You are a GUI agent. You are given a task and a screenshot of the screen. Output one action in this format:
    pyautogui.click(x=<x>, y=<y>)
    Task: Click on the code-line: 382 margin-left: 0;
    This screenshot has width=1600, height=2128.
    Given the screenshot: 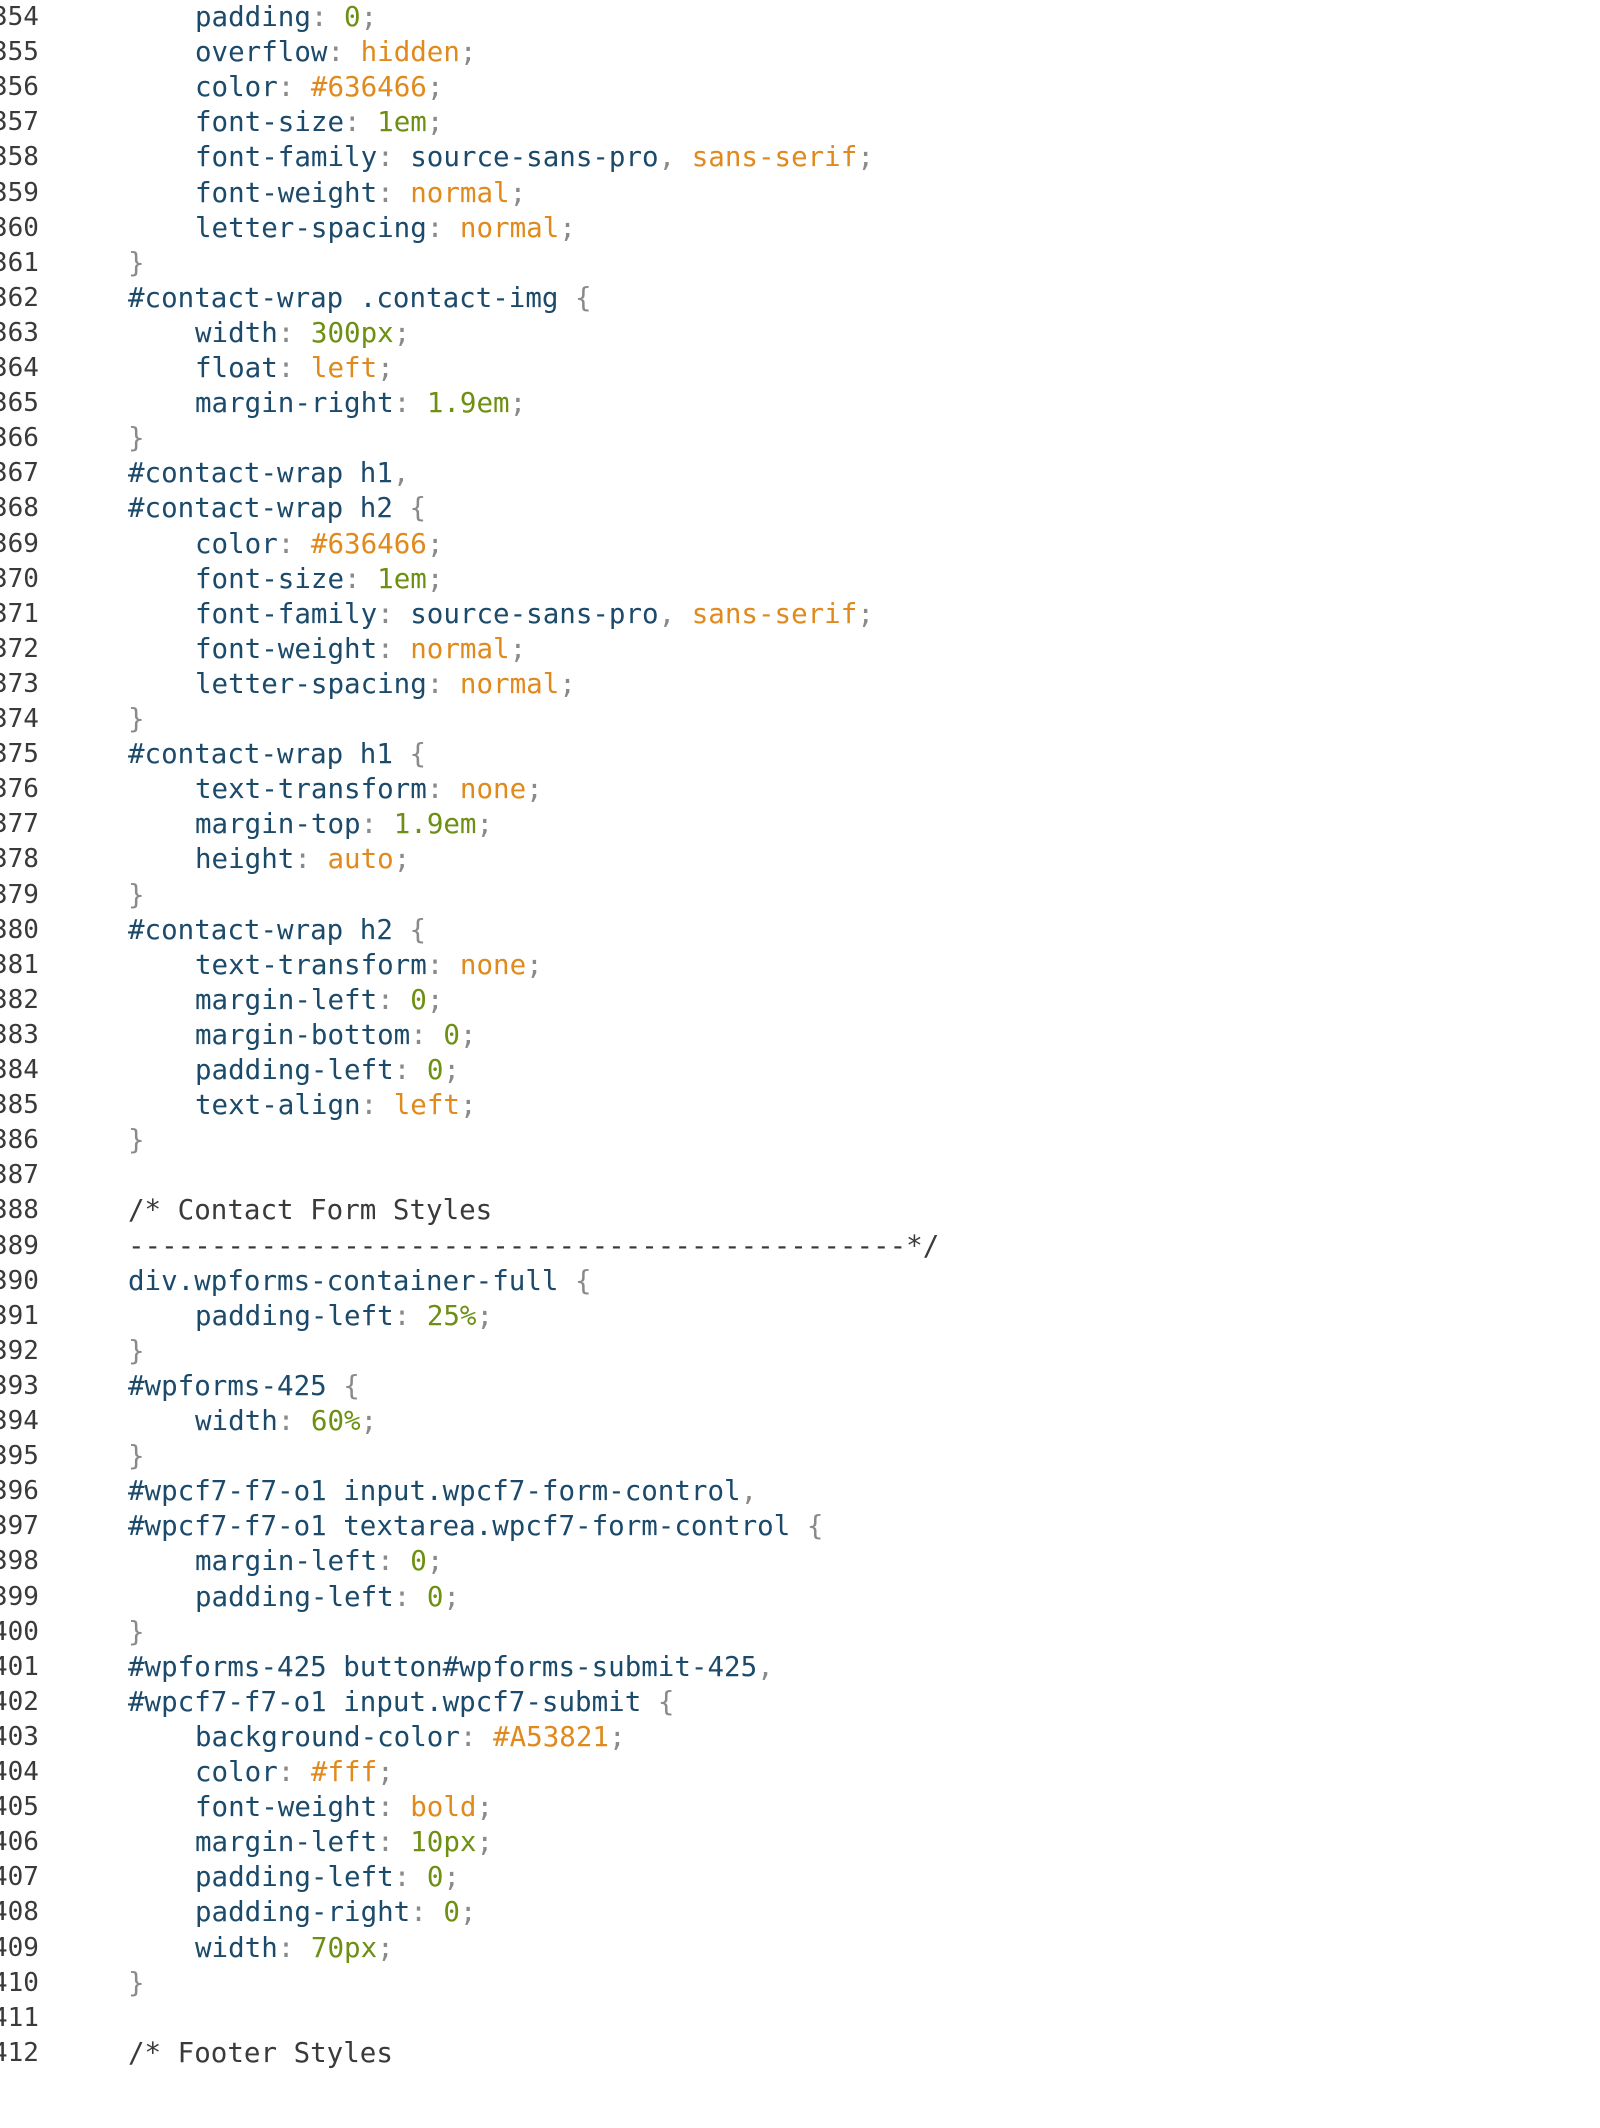 What is the action you would take?
    pyautogui.click(x=800, y=1000)
    